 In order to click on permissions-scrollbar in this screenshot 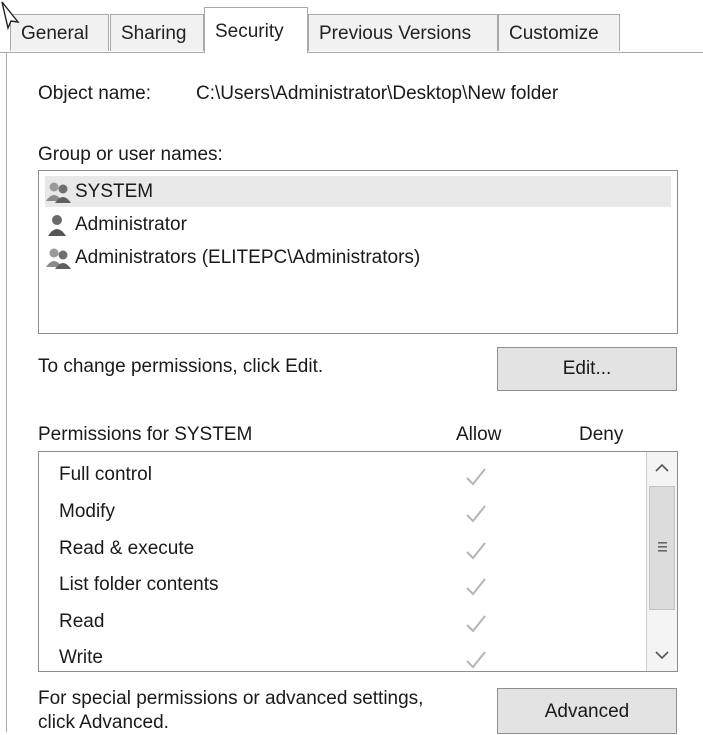, I will do `click(661, 561)`.